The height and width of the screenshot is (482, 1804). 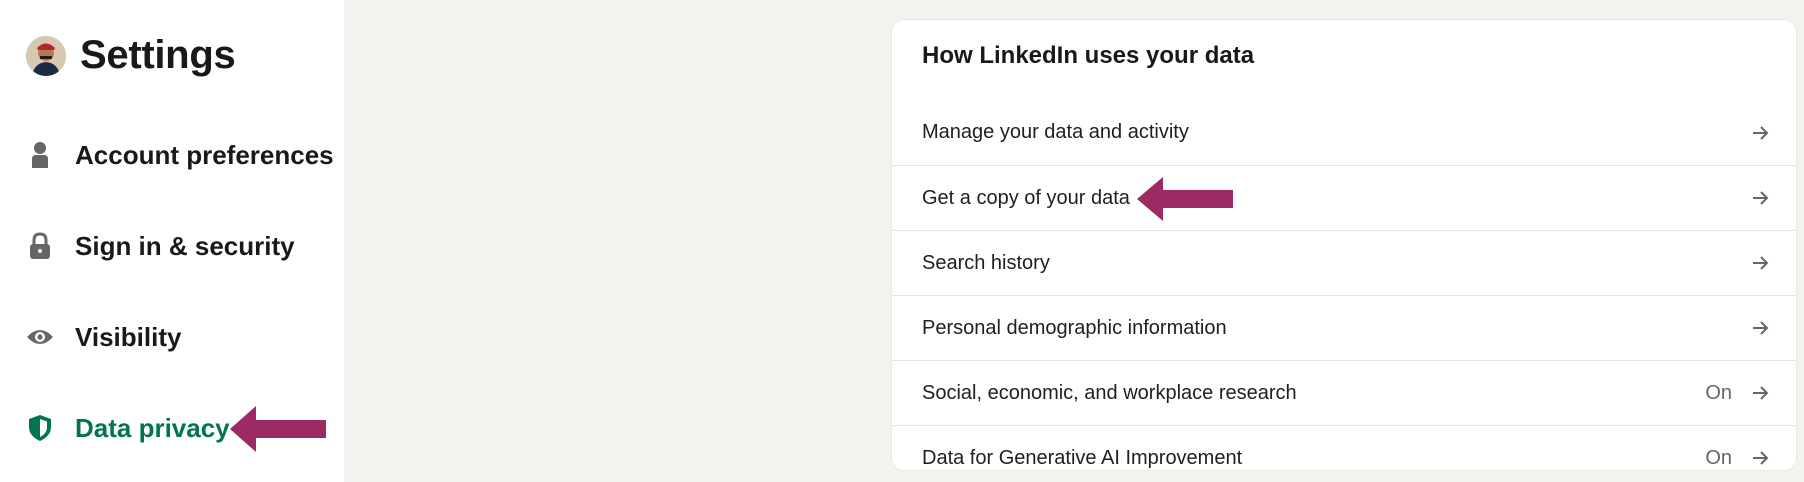 I want to click on sidebar-item-label: Visibility, so click(x=128, y=336).